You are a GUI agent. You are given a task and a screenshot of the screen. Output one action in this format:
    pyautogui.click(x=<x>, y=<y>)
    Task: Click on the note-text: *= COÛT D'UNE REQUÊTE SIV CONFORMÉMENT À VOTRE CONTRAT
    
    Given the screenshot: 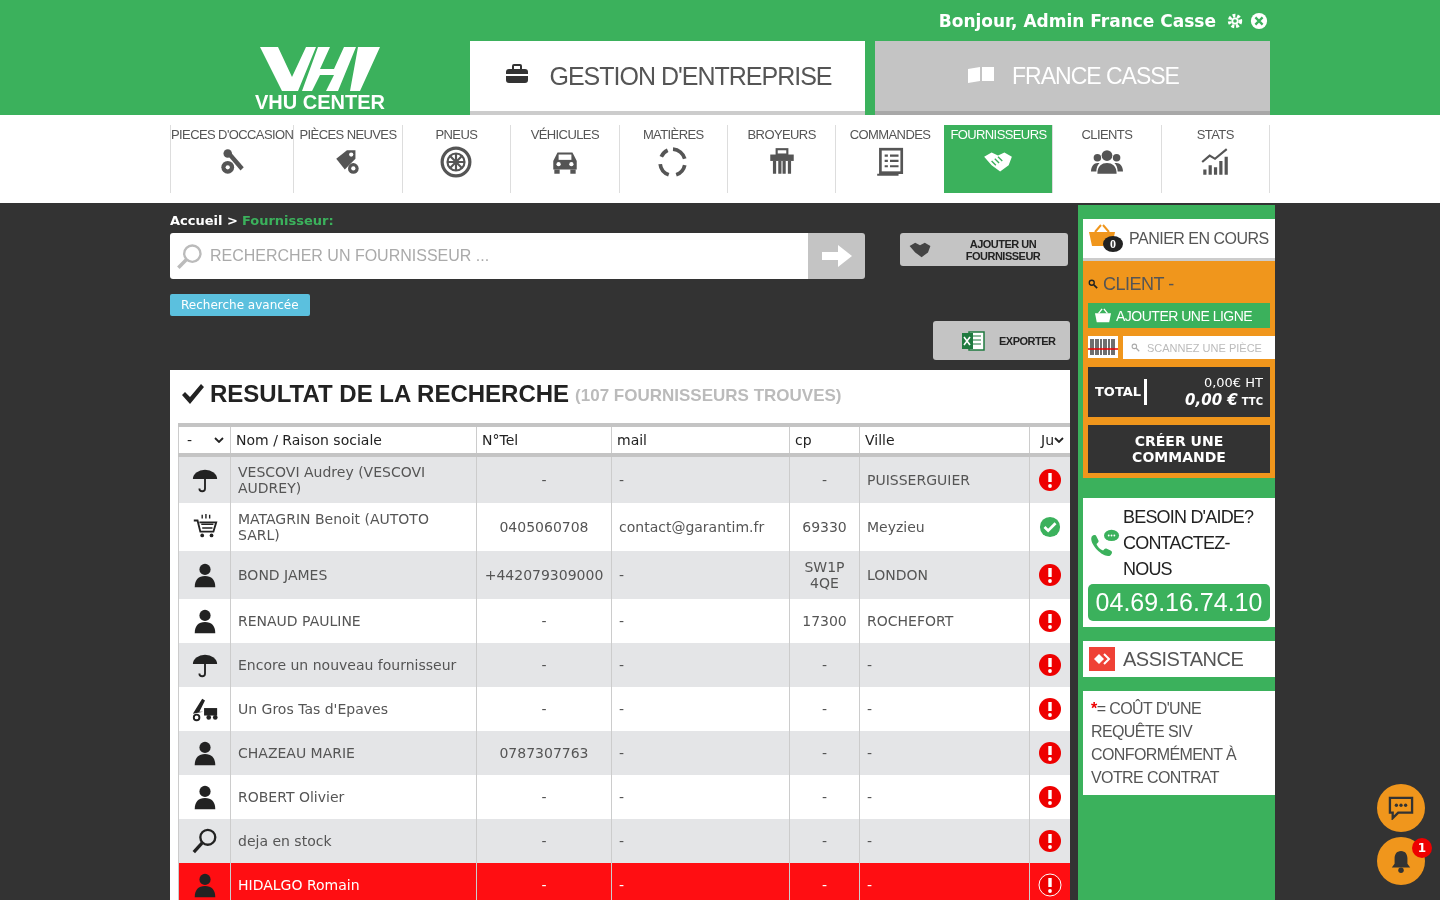 What is the action you would take?
    pyautogui.click(x=1164, y=743)
    